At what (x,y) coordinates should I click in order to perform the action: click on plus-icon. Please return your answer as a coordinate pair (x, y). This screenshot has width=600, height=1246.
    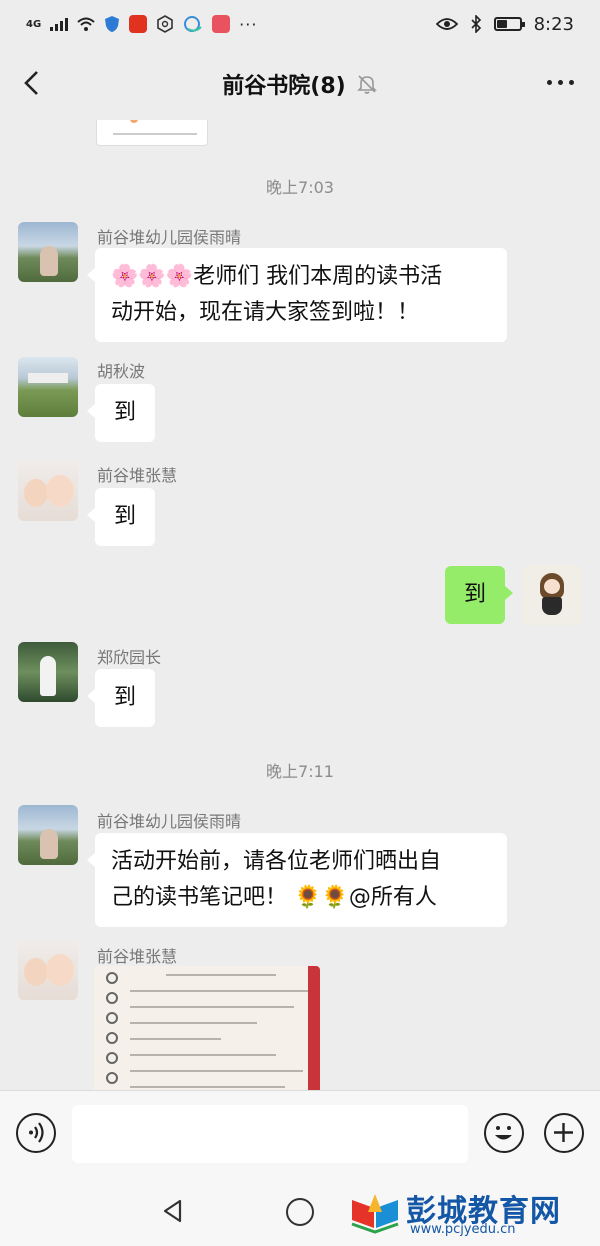
    Looking at the image, I should click on (563, 1132).